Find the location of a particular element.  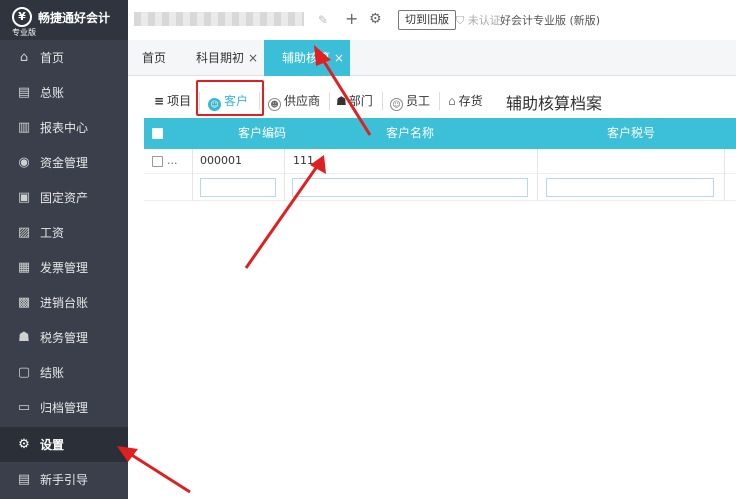

version-label: 好会计专业版 (新版) is located at coordinates (550, 20).